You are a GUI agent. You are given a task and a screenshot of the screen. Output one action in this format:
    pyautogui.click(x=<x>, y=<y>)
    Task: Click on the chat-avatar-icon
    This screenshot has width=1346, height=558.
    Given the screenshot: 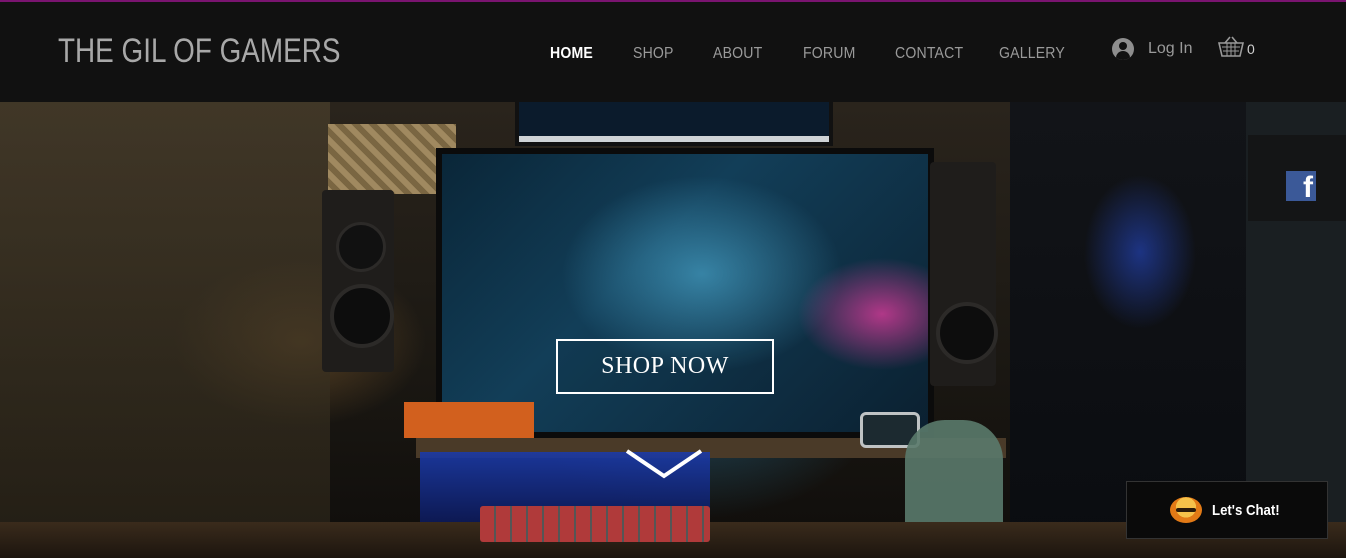 What is the action you would take?
    pyautogui.click(x=1186, y=510)
    